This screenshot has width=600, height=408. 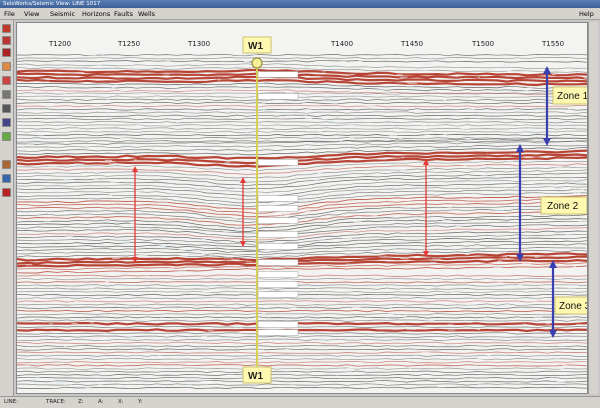 What do you see at coordinates (62, 14) in the screenshot?
I see `menu-seismic: Seismic` at bounding box center [62, 14].